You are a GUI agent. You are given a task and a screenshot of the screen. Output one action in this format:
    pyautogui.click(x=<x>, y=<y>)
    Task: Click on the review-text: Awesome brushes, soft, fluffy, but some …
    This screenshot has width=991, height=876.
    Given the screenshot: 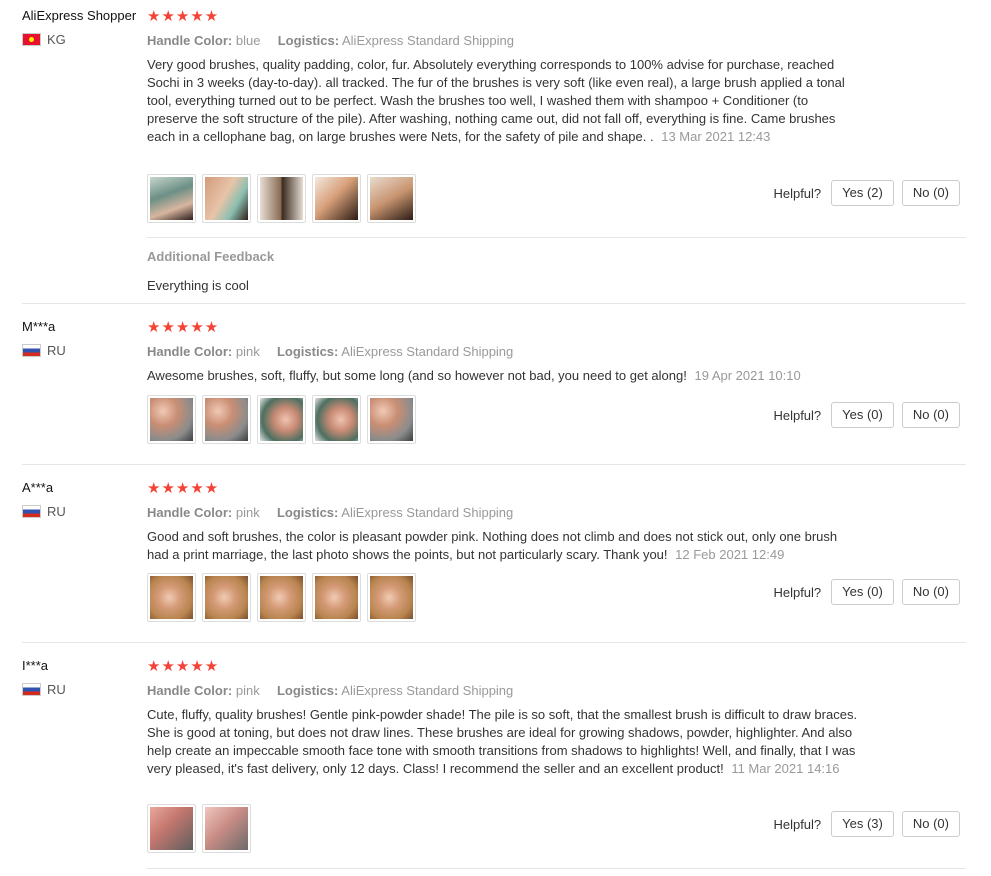 What is the action you would take?
    pyautogui.click(x=503, y=376)
    